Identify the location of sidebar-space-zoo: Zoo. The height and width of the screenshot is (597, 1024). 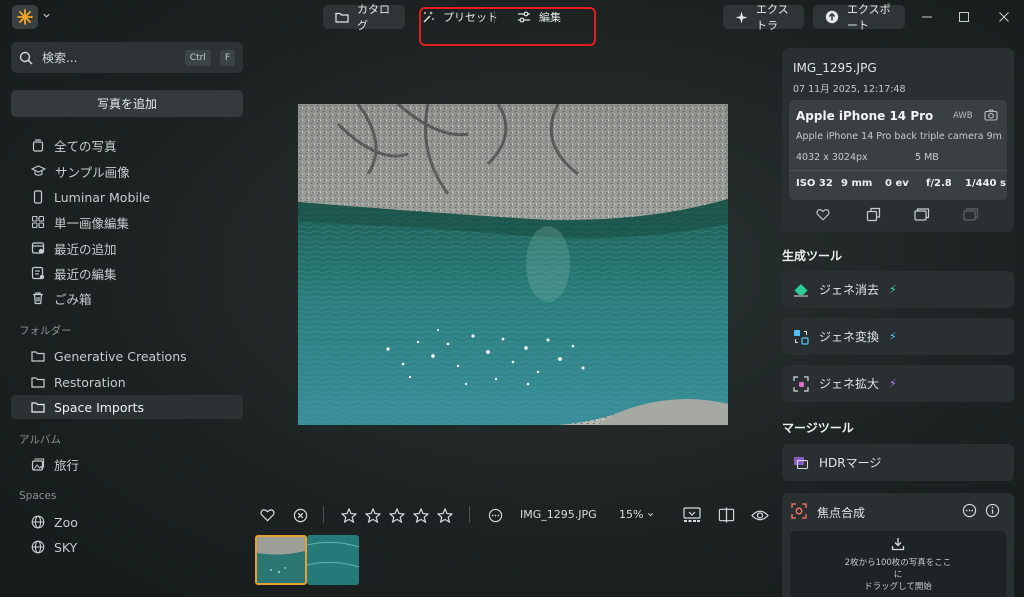
(127, 522).